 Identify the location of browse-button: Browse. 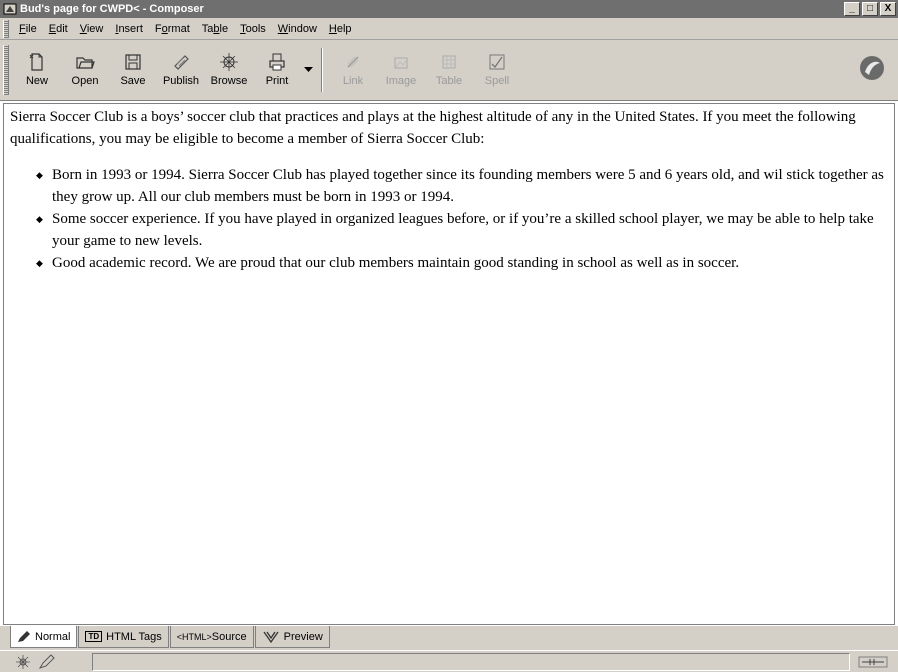
(229, 70).